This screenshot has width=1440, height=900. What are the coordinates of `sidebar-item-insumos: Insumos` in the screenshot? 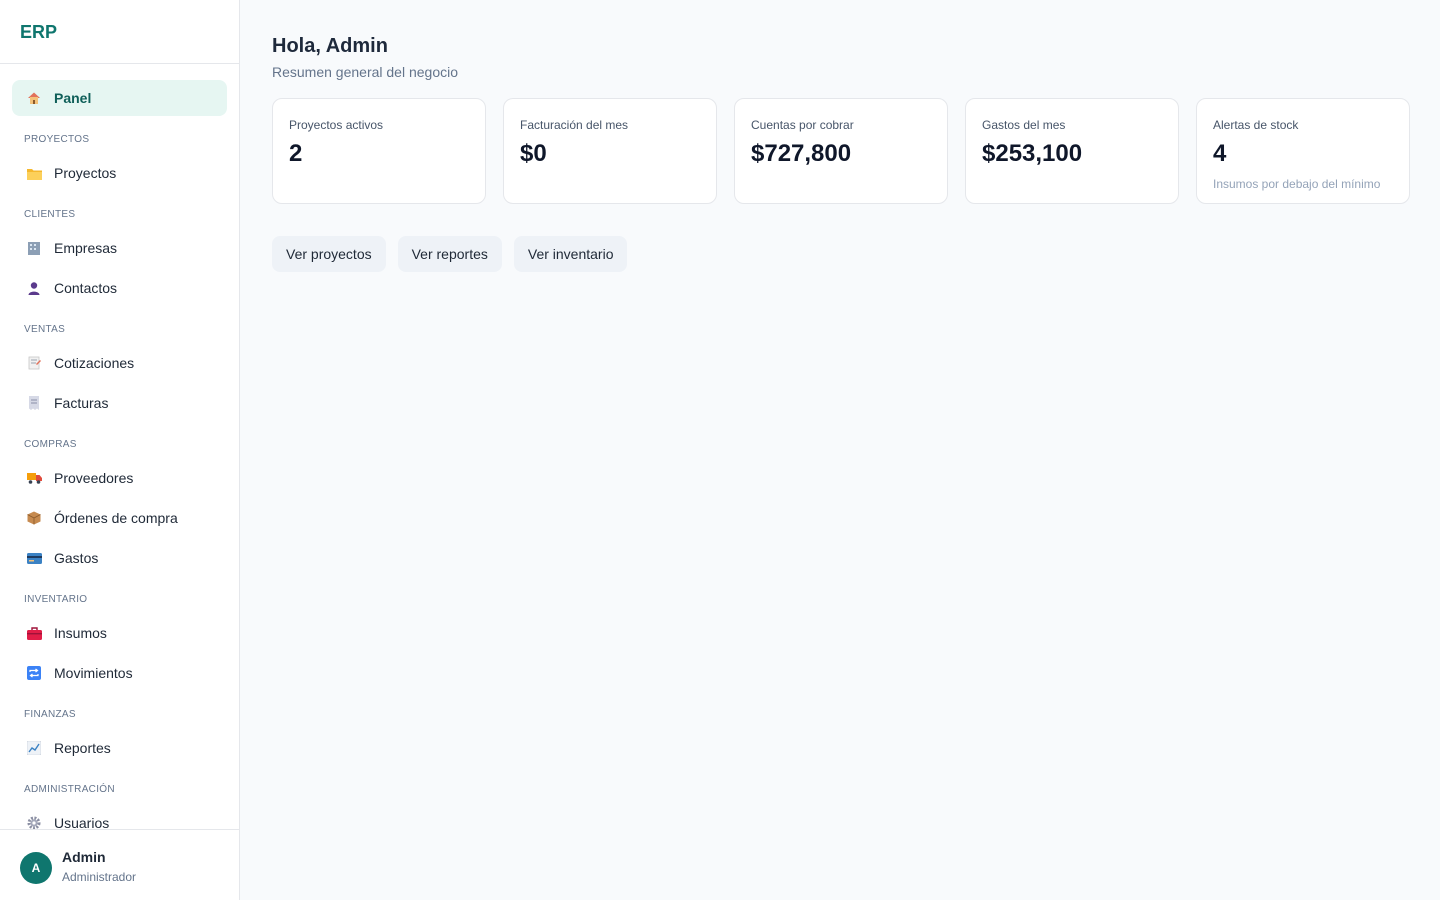 It's located at (119, 633).